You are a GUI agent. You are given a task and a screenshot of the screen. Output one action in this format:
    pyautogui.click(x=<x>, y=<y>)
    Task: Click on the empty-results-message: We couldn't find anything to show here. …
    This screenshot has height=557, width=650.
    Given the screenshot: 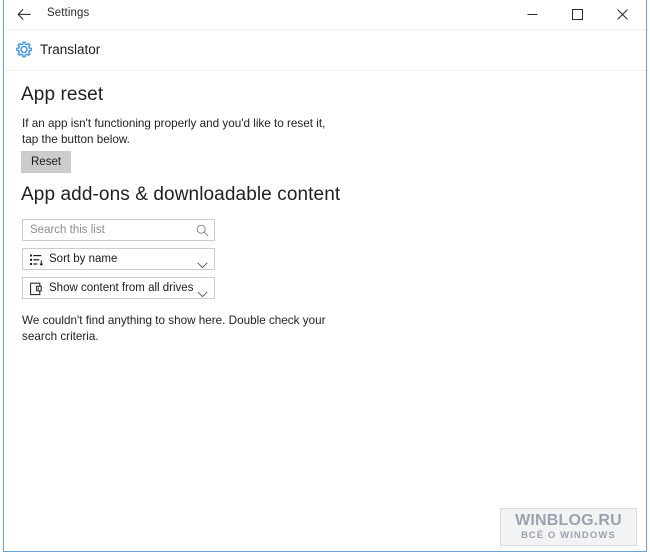 What is the action you would take?
    pyautogui.click(x=174, y=328)
    